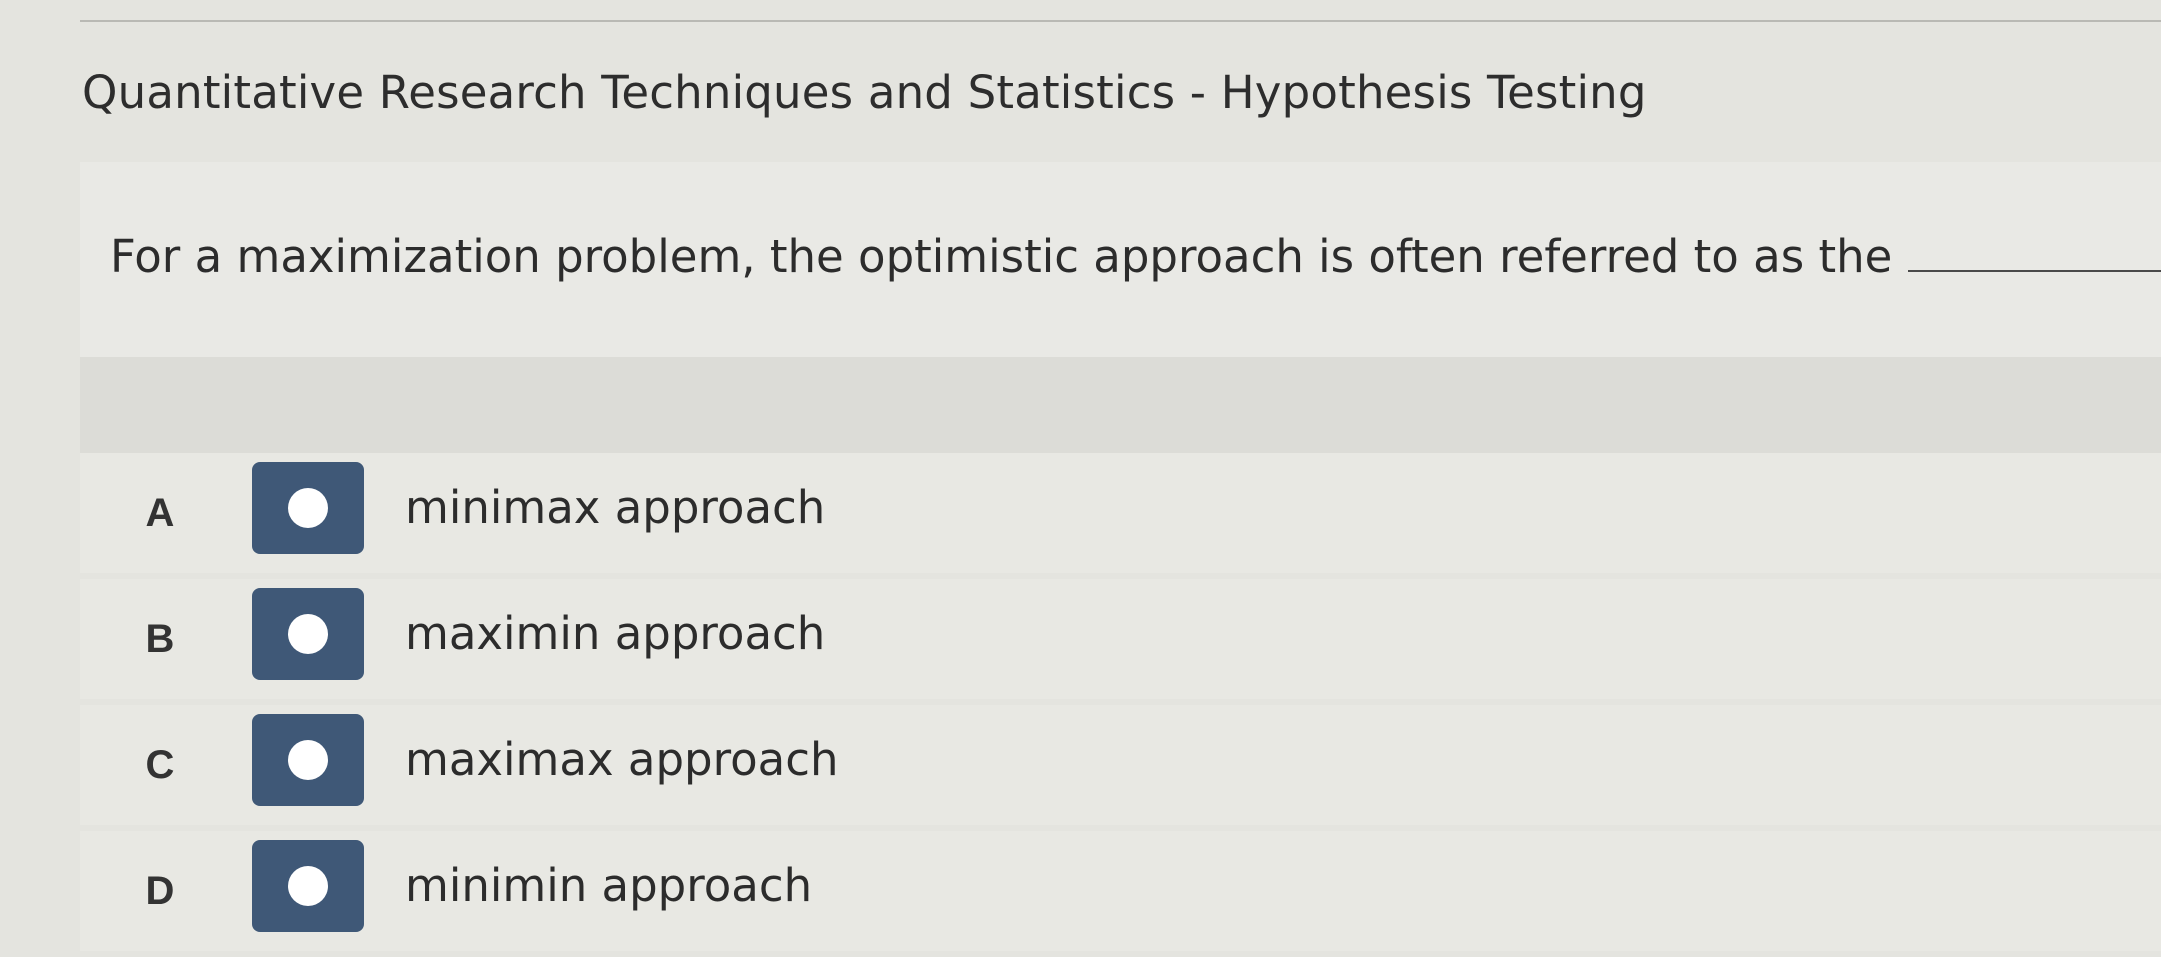 This screenshot has height=957, width=2161. I want to click on option-letter: C, so click(160, 765).